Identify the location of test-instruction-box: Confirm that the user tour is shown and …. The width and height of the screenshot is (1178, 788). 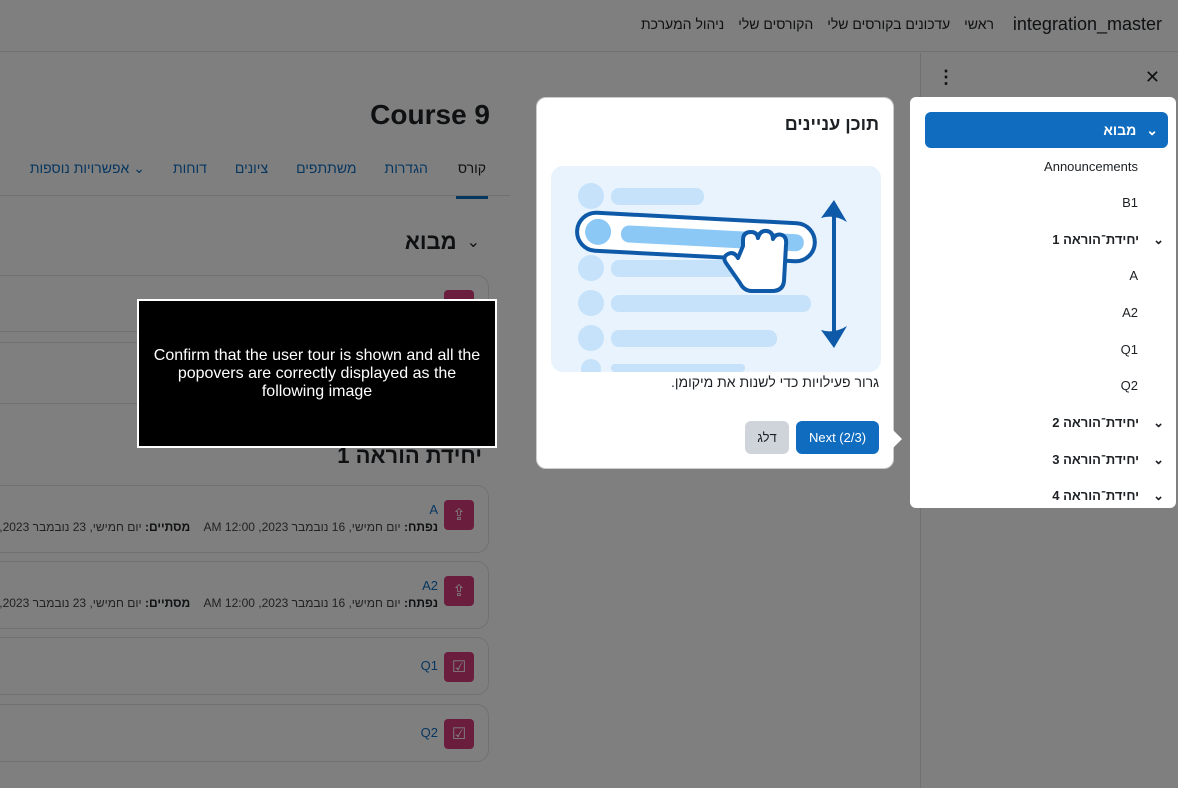
(317, 373).